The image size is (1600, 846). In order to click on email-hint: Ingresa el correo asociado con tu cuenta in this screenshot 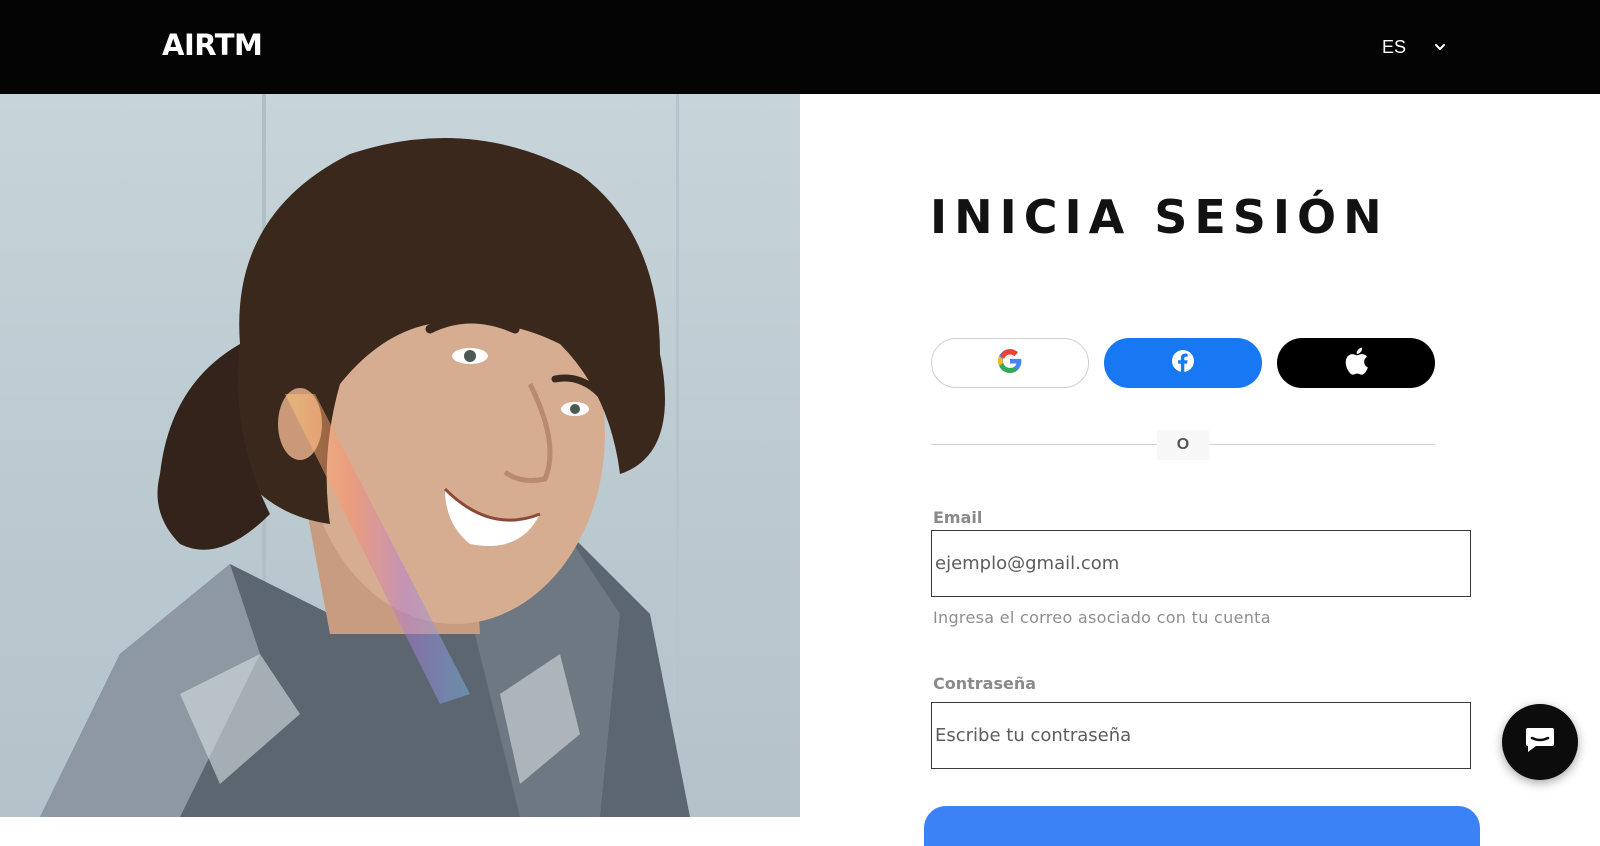, I will do `click(1102, 617)`.